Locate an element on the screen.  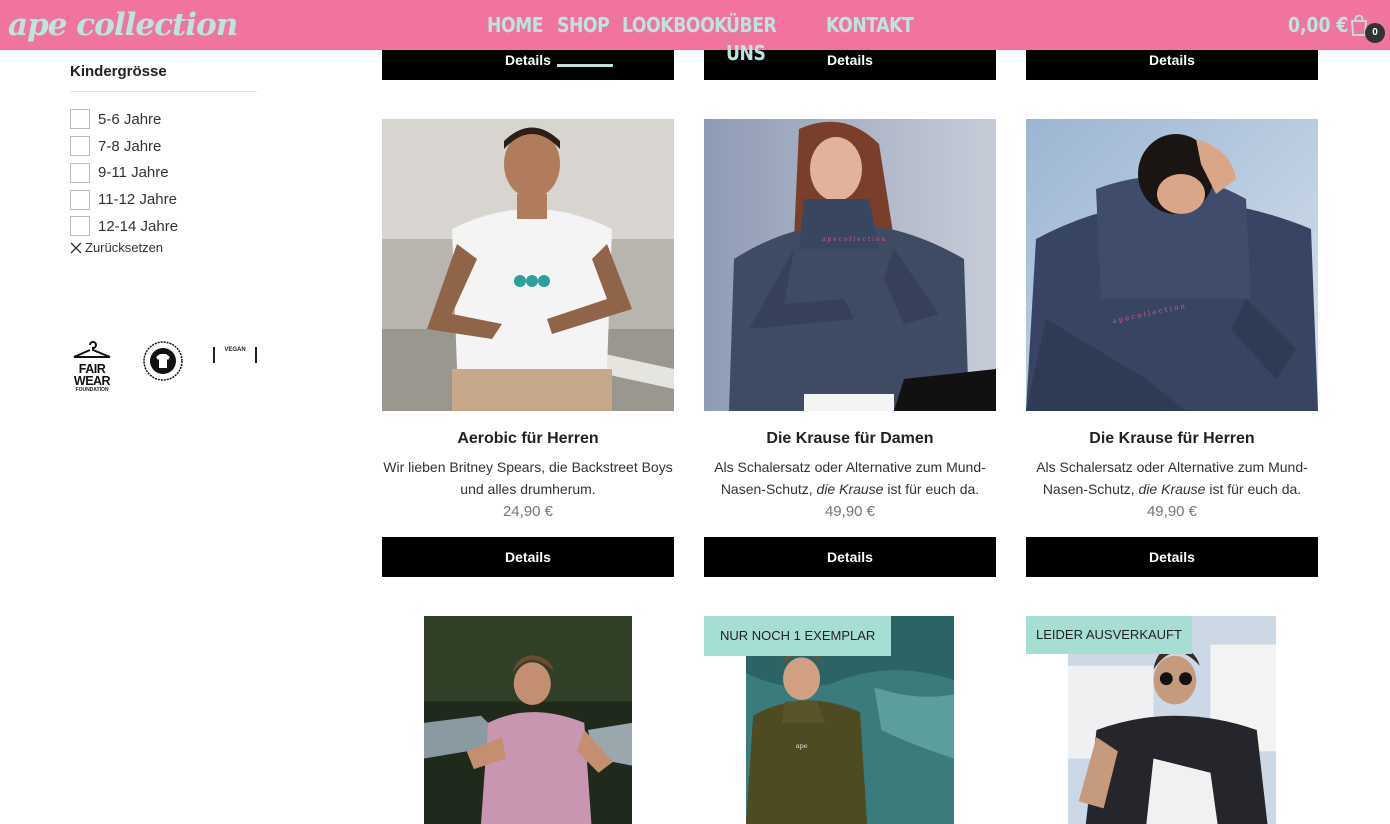
filter-label: 12-14 Jahre is located at coordinates (138, 226).